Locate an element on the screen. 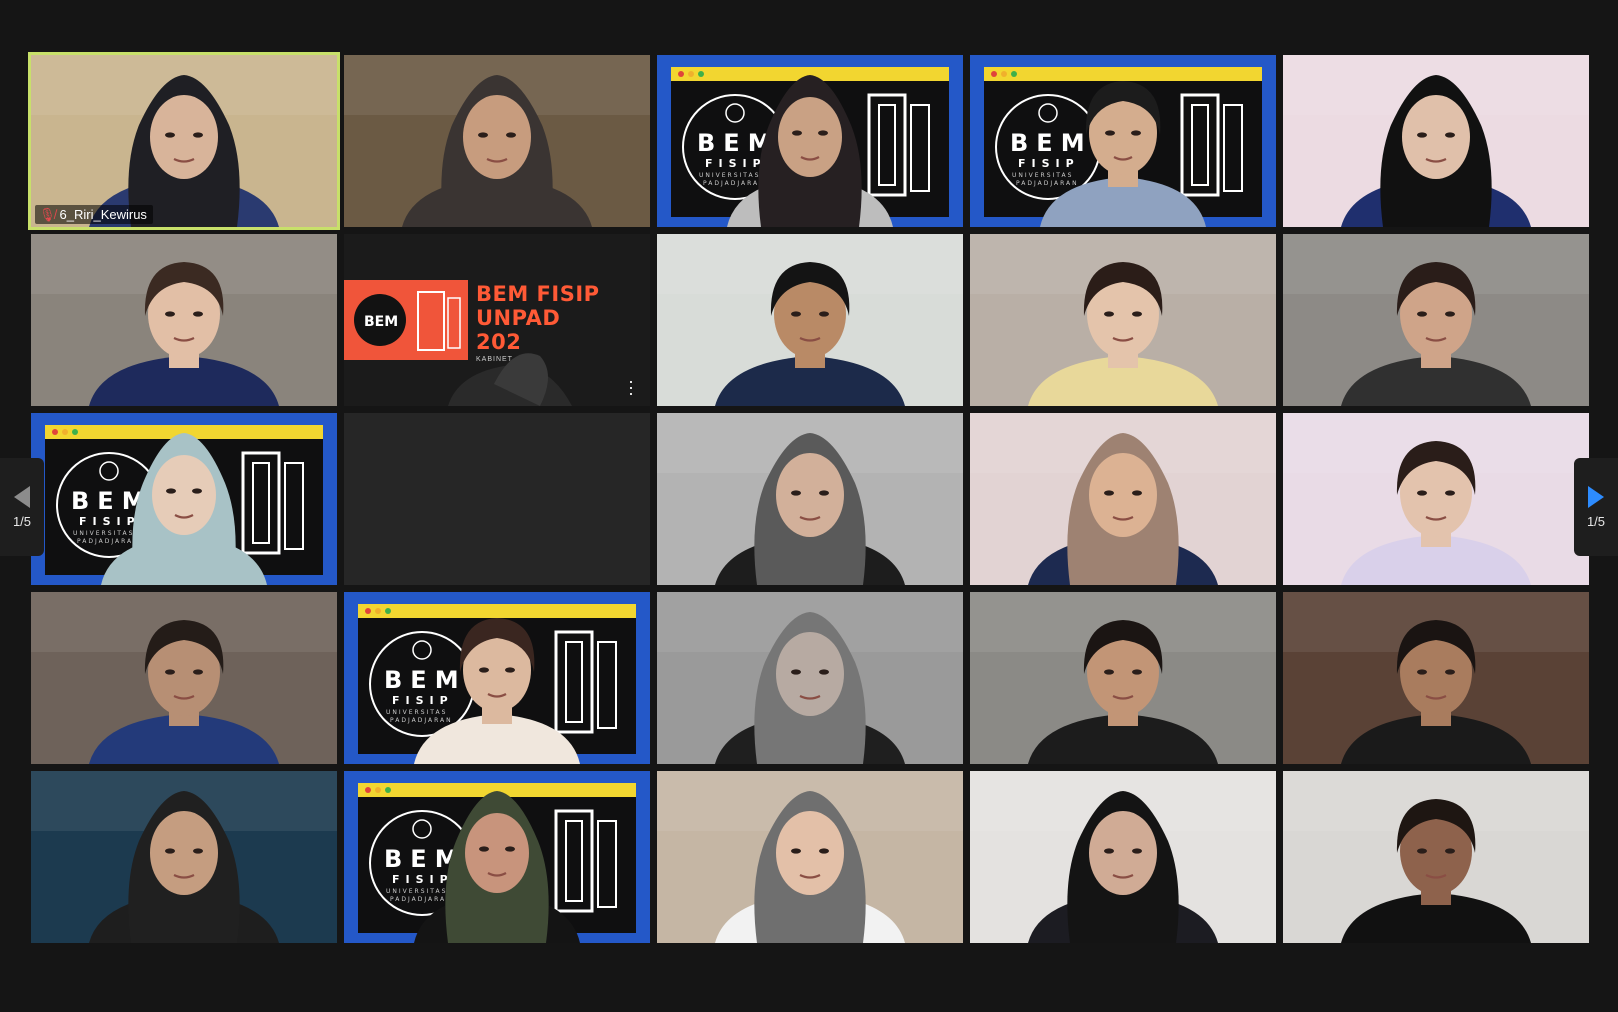 This screenshot has height=1012, width=1618. page-indicator-right: 1/5 is located at coordinates (1596, 521).